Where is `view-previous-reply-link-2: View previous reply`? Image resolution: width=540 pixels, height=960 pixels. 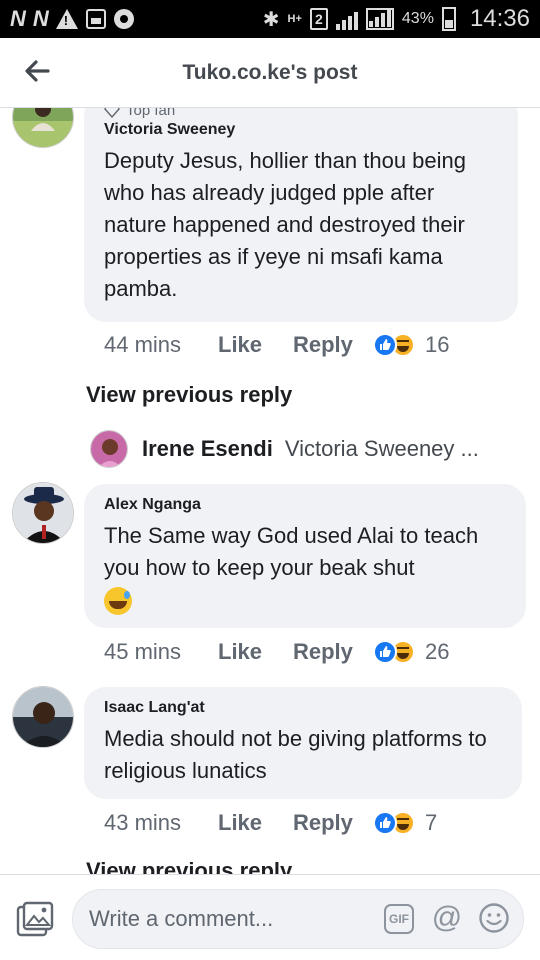
view-previous-reply-link-2: View previous reply is located at coordinates (189, 866).